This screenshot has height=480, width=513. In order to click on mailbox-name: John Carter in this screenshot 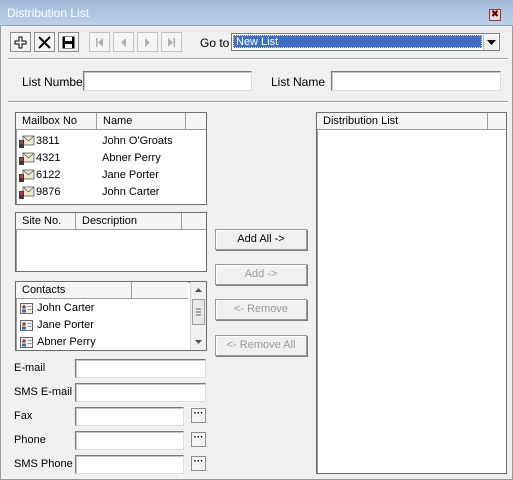, I will do `click(131, 192)`.